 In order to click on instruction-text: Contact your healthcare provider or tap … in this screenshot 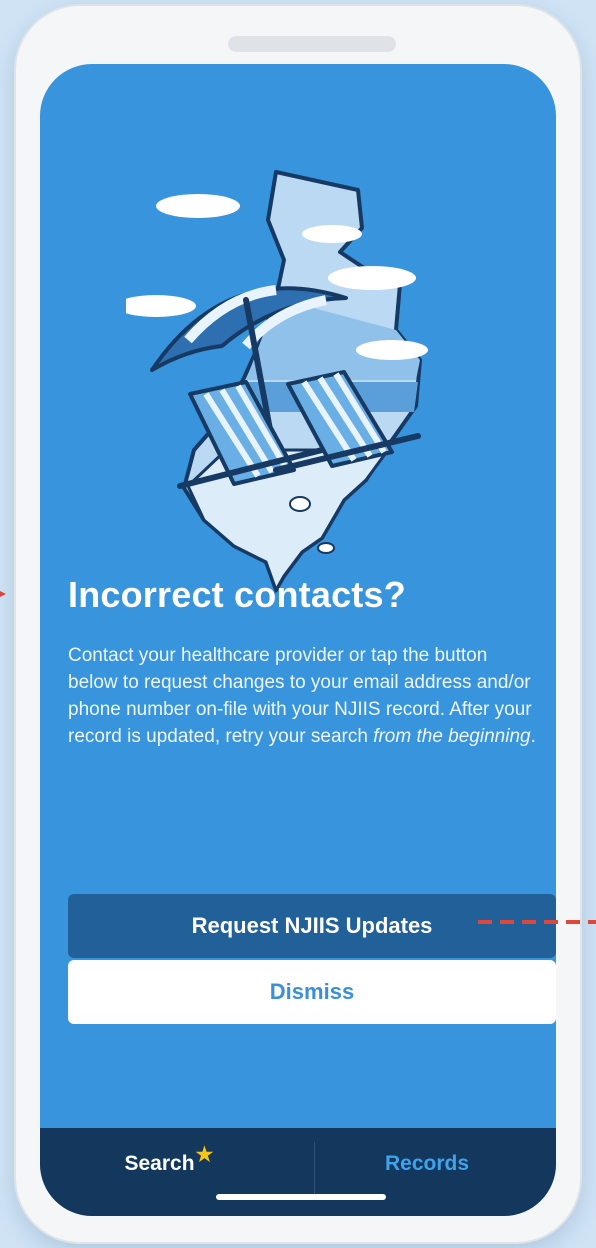, I will do `click(303, 696)`.